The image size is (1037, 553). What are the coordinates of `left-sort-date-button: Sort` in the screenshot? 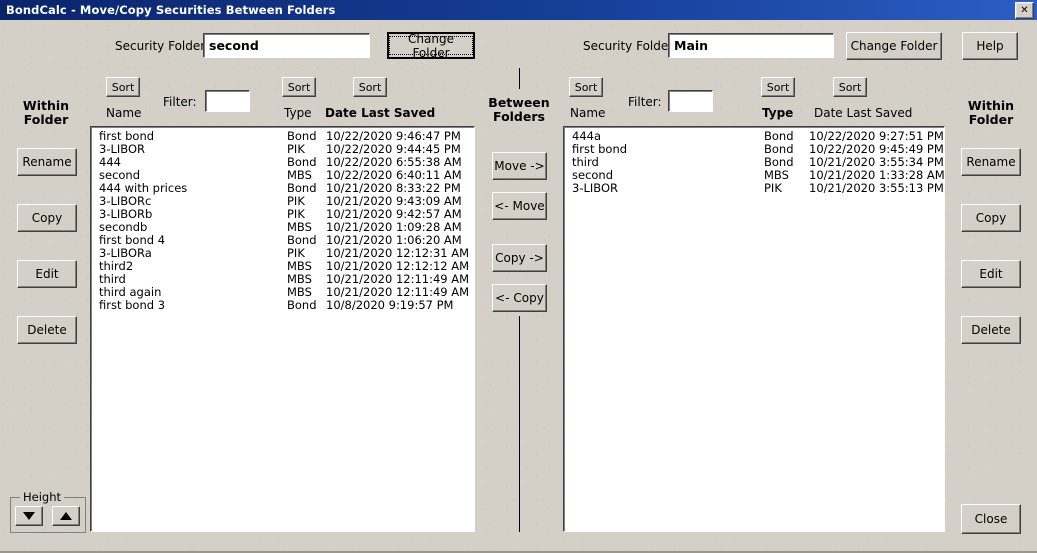 It's located at (370, 87).